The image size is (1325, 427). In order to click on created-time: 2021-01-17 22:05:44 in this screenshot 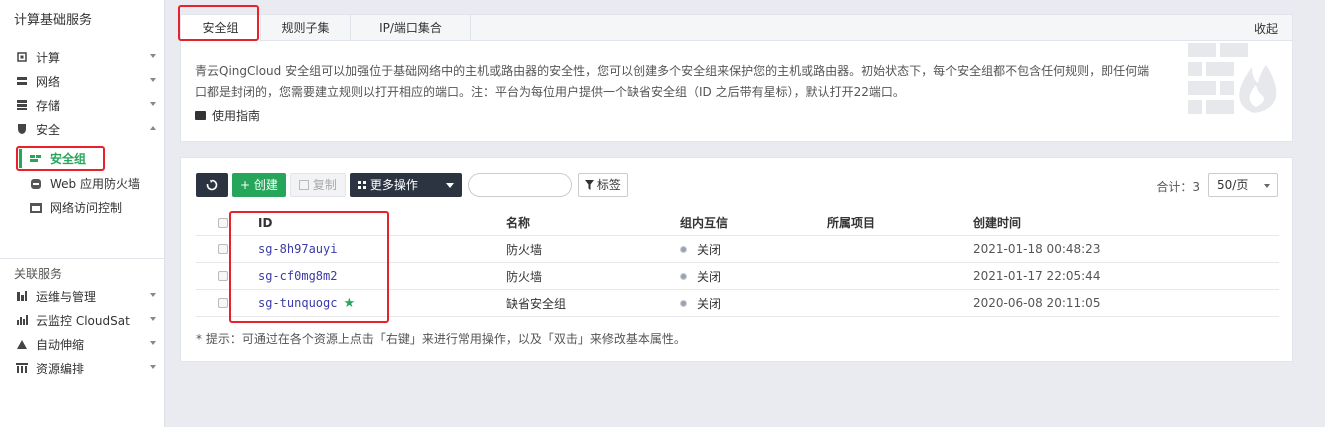, I will do `click(1037, 276)`.